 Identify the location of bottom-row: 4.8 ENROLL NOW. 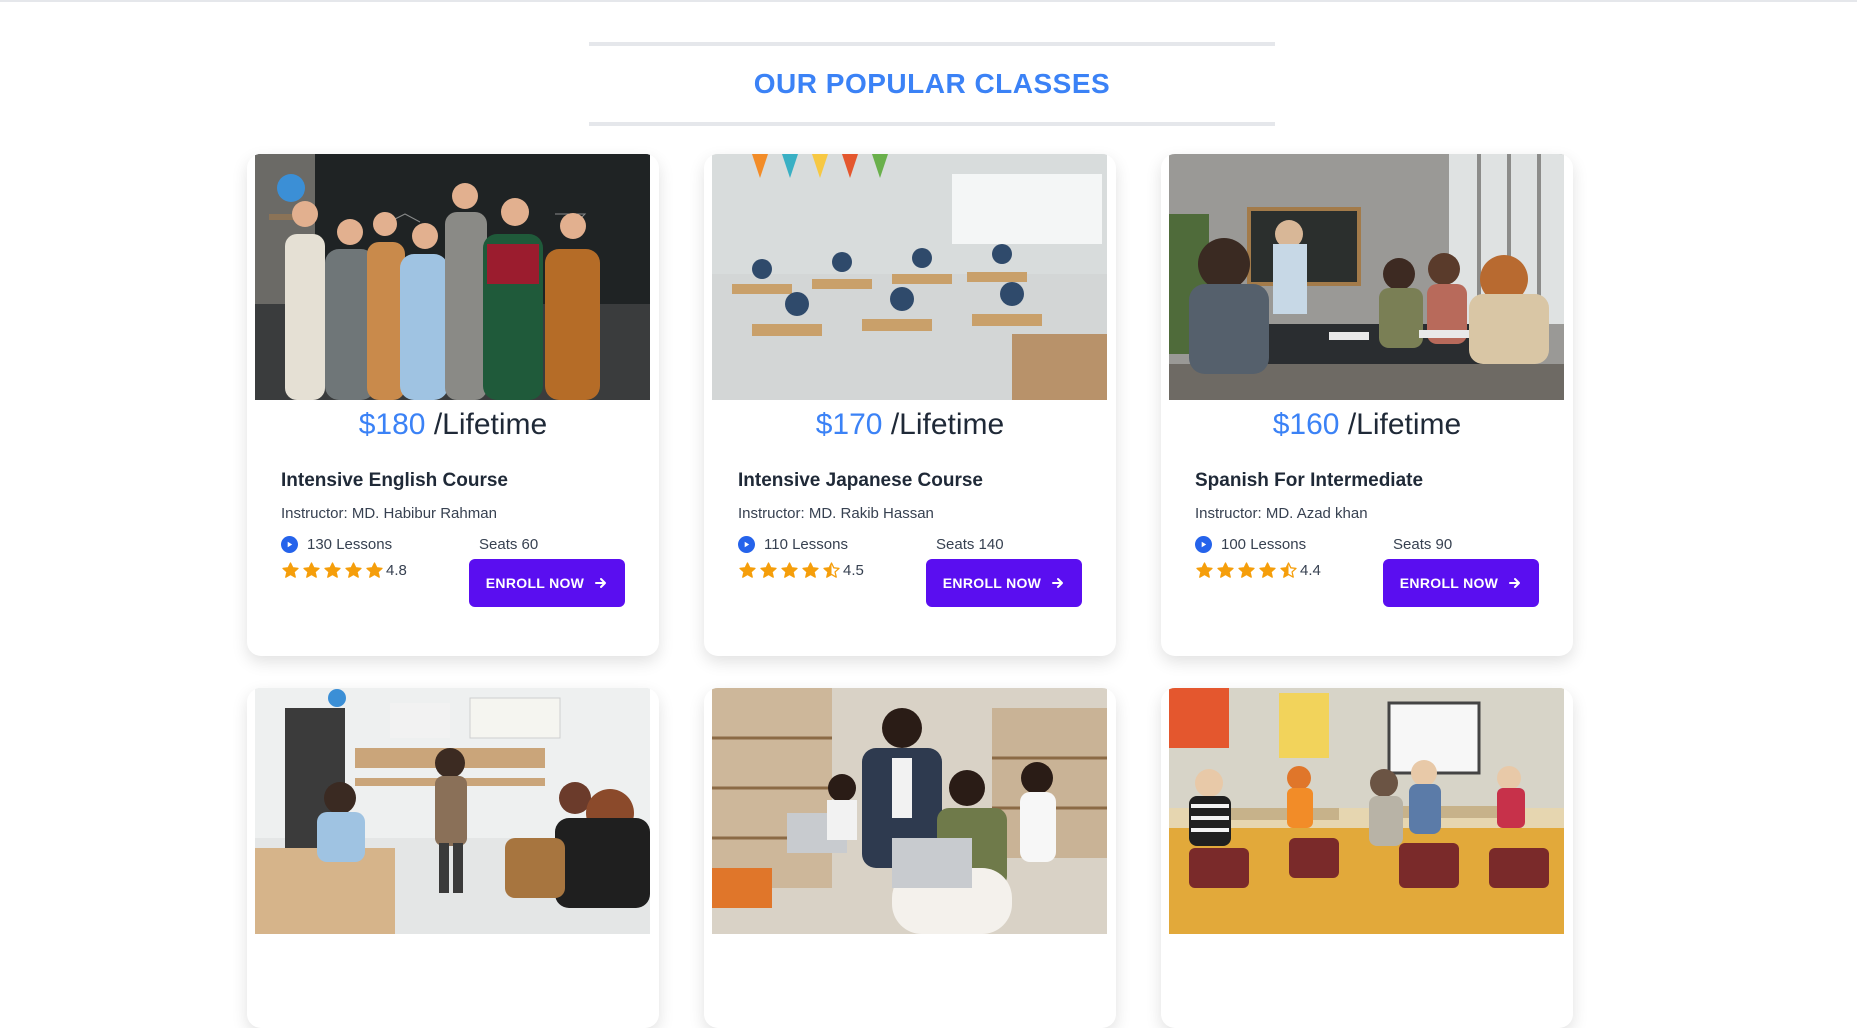
(453, 583).